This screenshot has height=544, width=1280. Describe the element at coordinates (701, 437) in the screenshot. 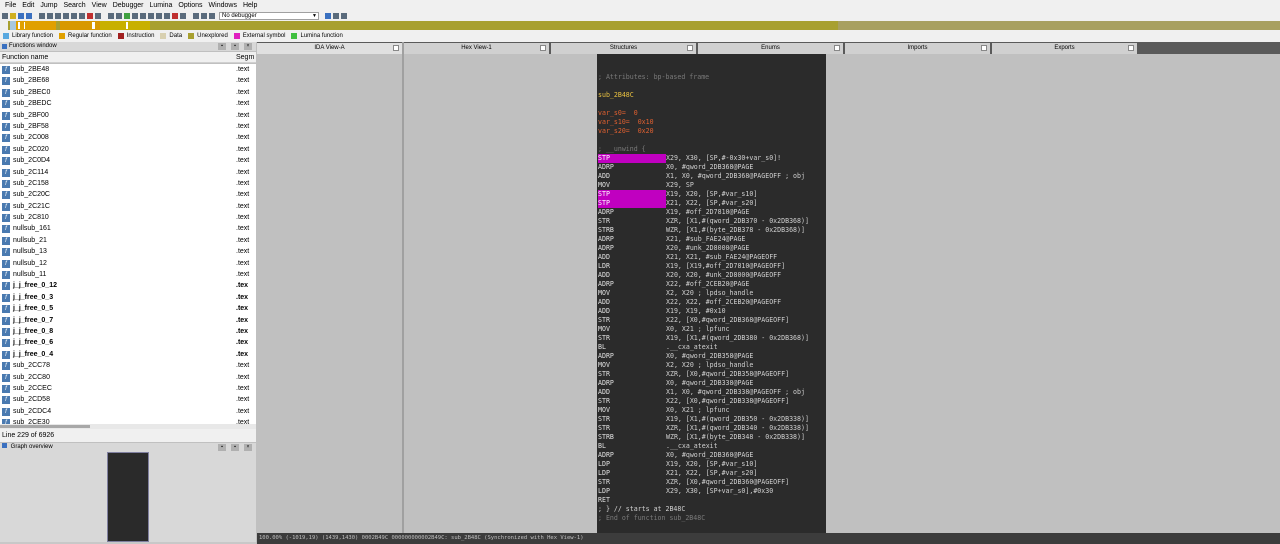

I see `code-line: STRB WZR, [X1,#(byte_2DB348 - 0x2DB338)]` at that location.